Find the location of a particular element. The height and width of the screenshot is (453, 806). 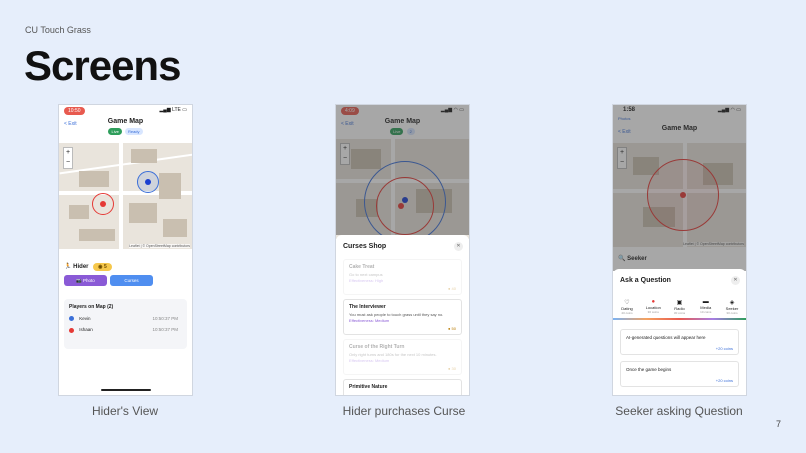

hider-marker is located at coordinates (103, 204).